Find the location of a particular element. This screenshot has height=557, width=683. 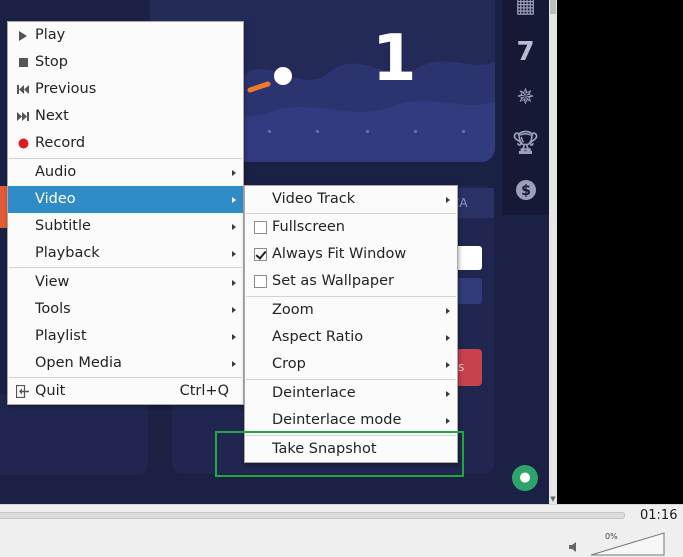

menu-item-label: Record is located at coordinates (60, 143).